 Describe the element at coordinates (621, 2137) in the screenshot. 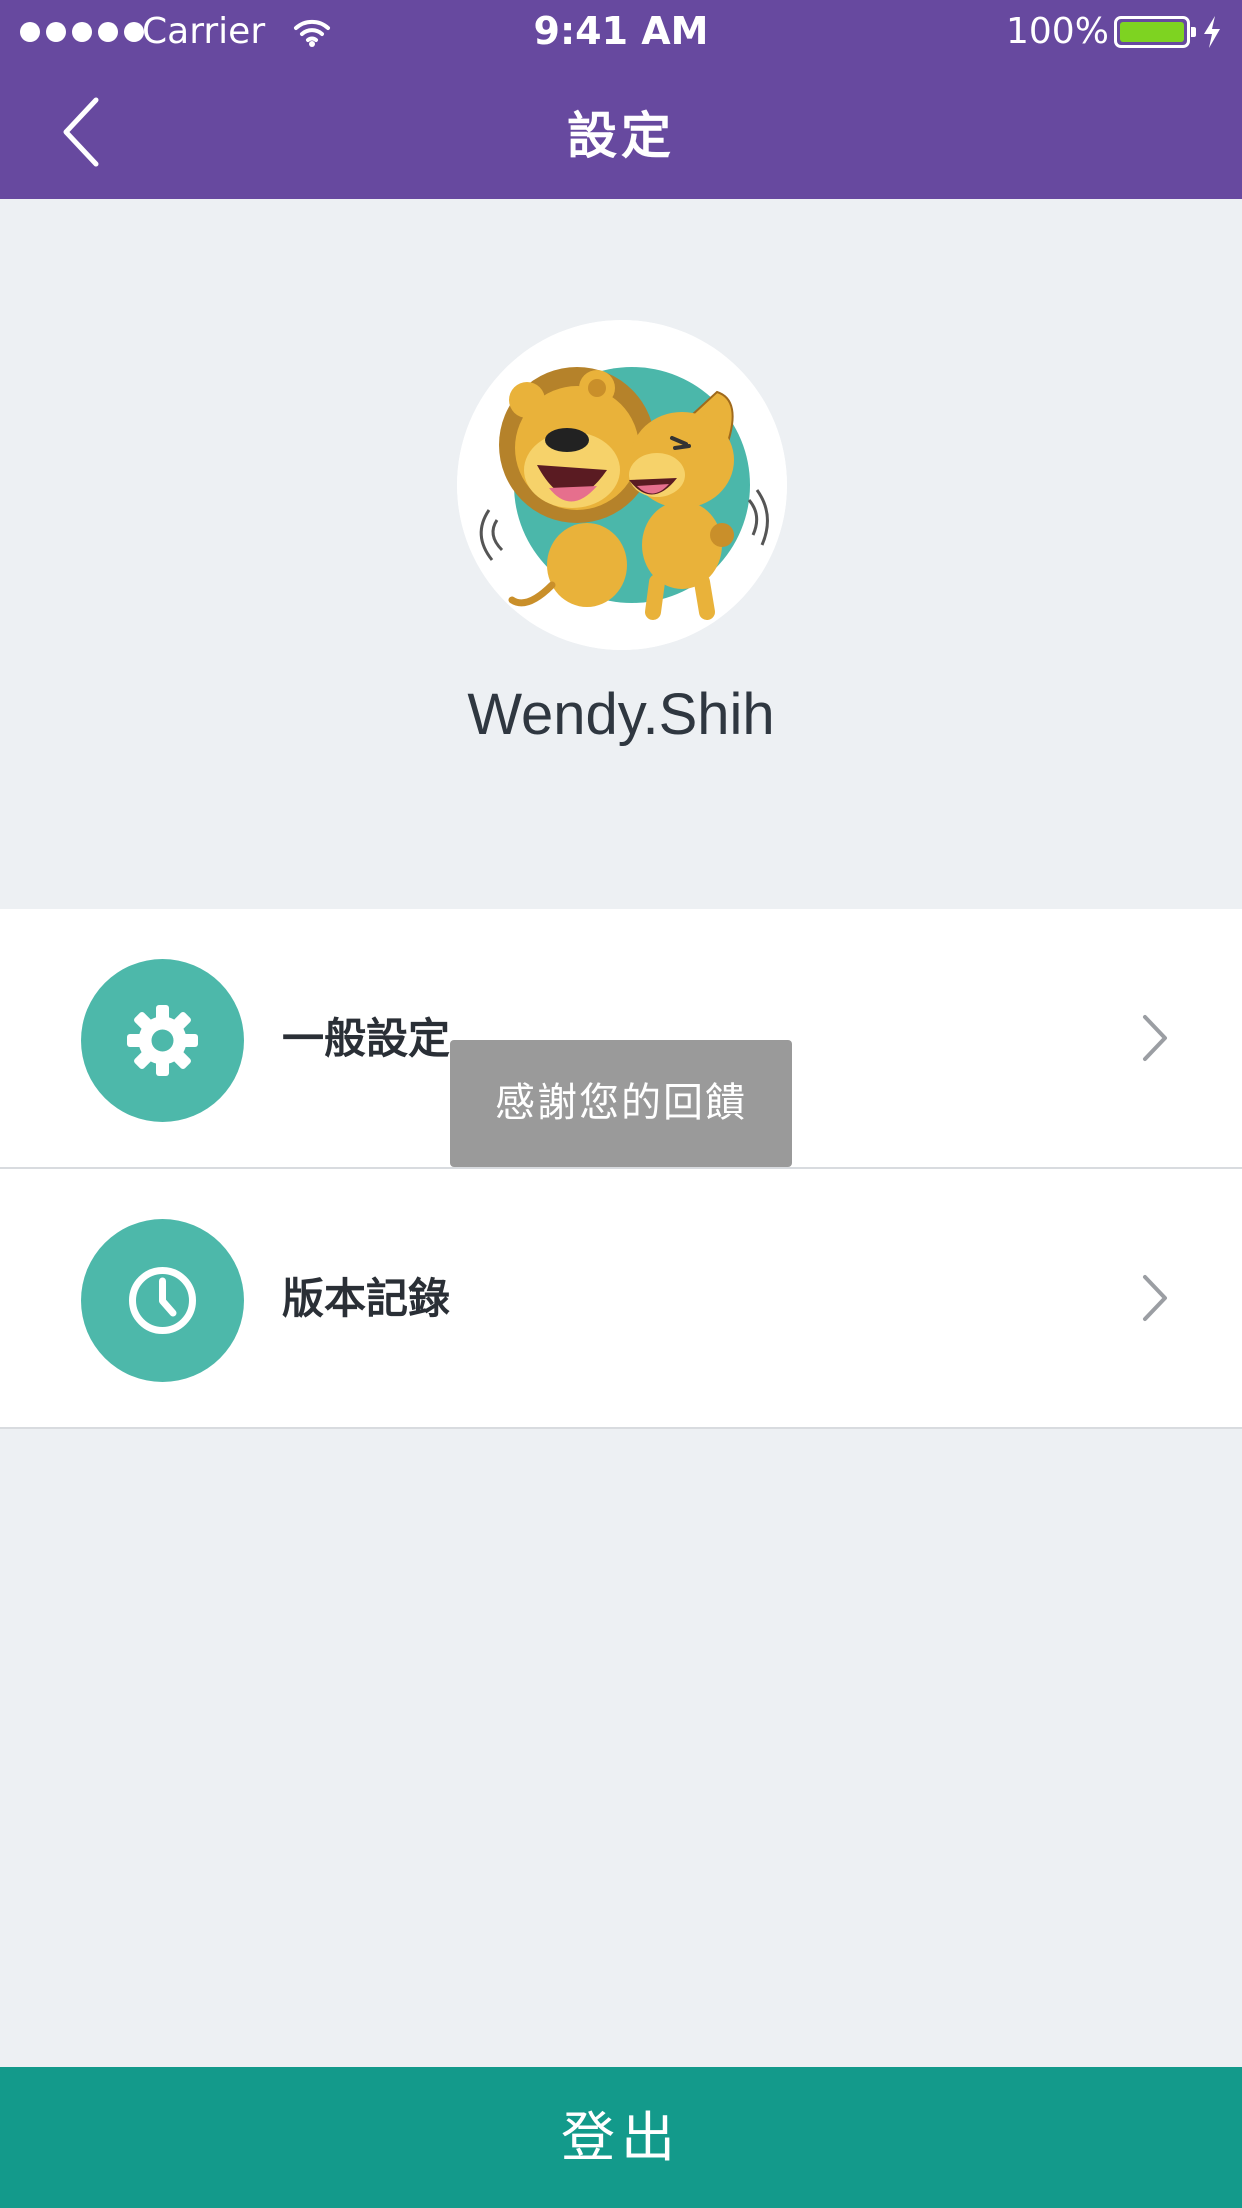

I see `logout-button: 登出` at that location.